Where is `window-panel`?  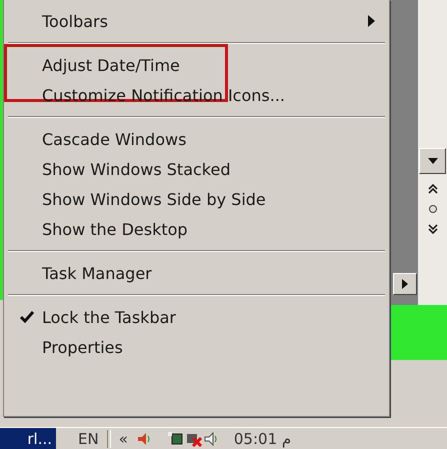
window-panel is located at coordinates (418, 332).